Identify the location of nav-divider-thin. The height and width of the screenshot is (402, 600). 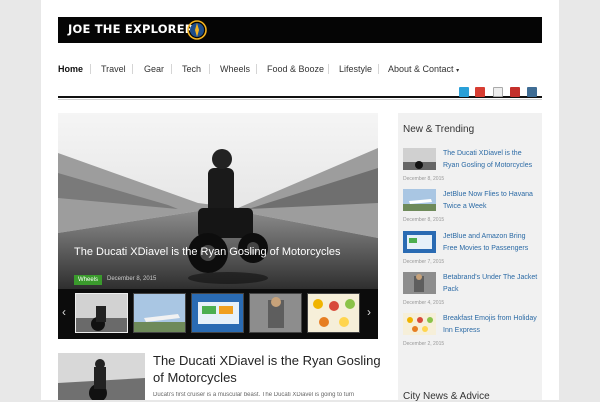
(300, 99).